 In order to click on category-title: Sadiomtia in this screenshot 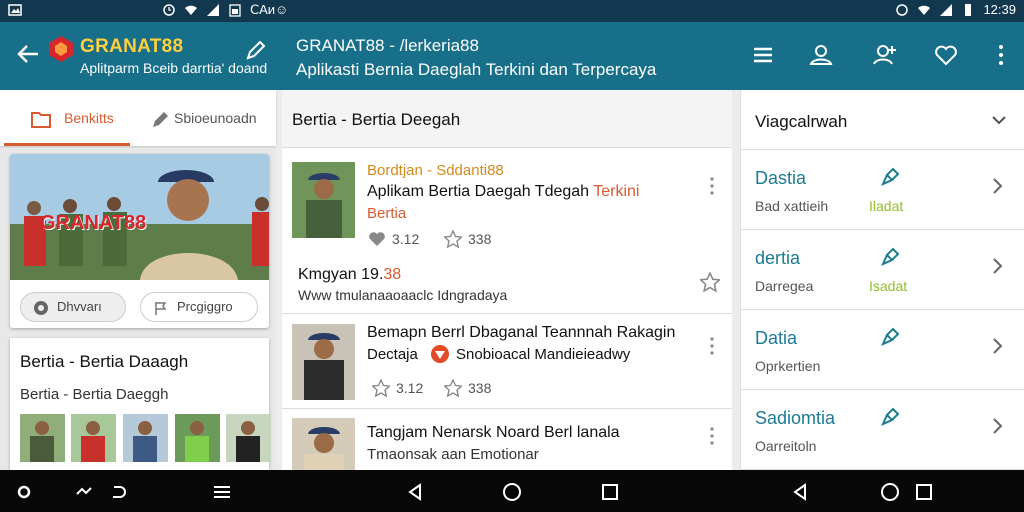, I will do `click(795, 418)`.